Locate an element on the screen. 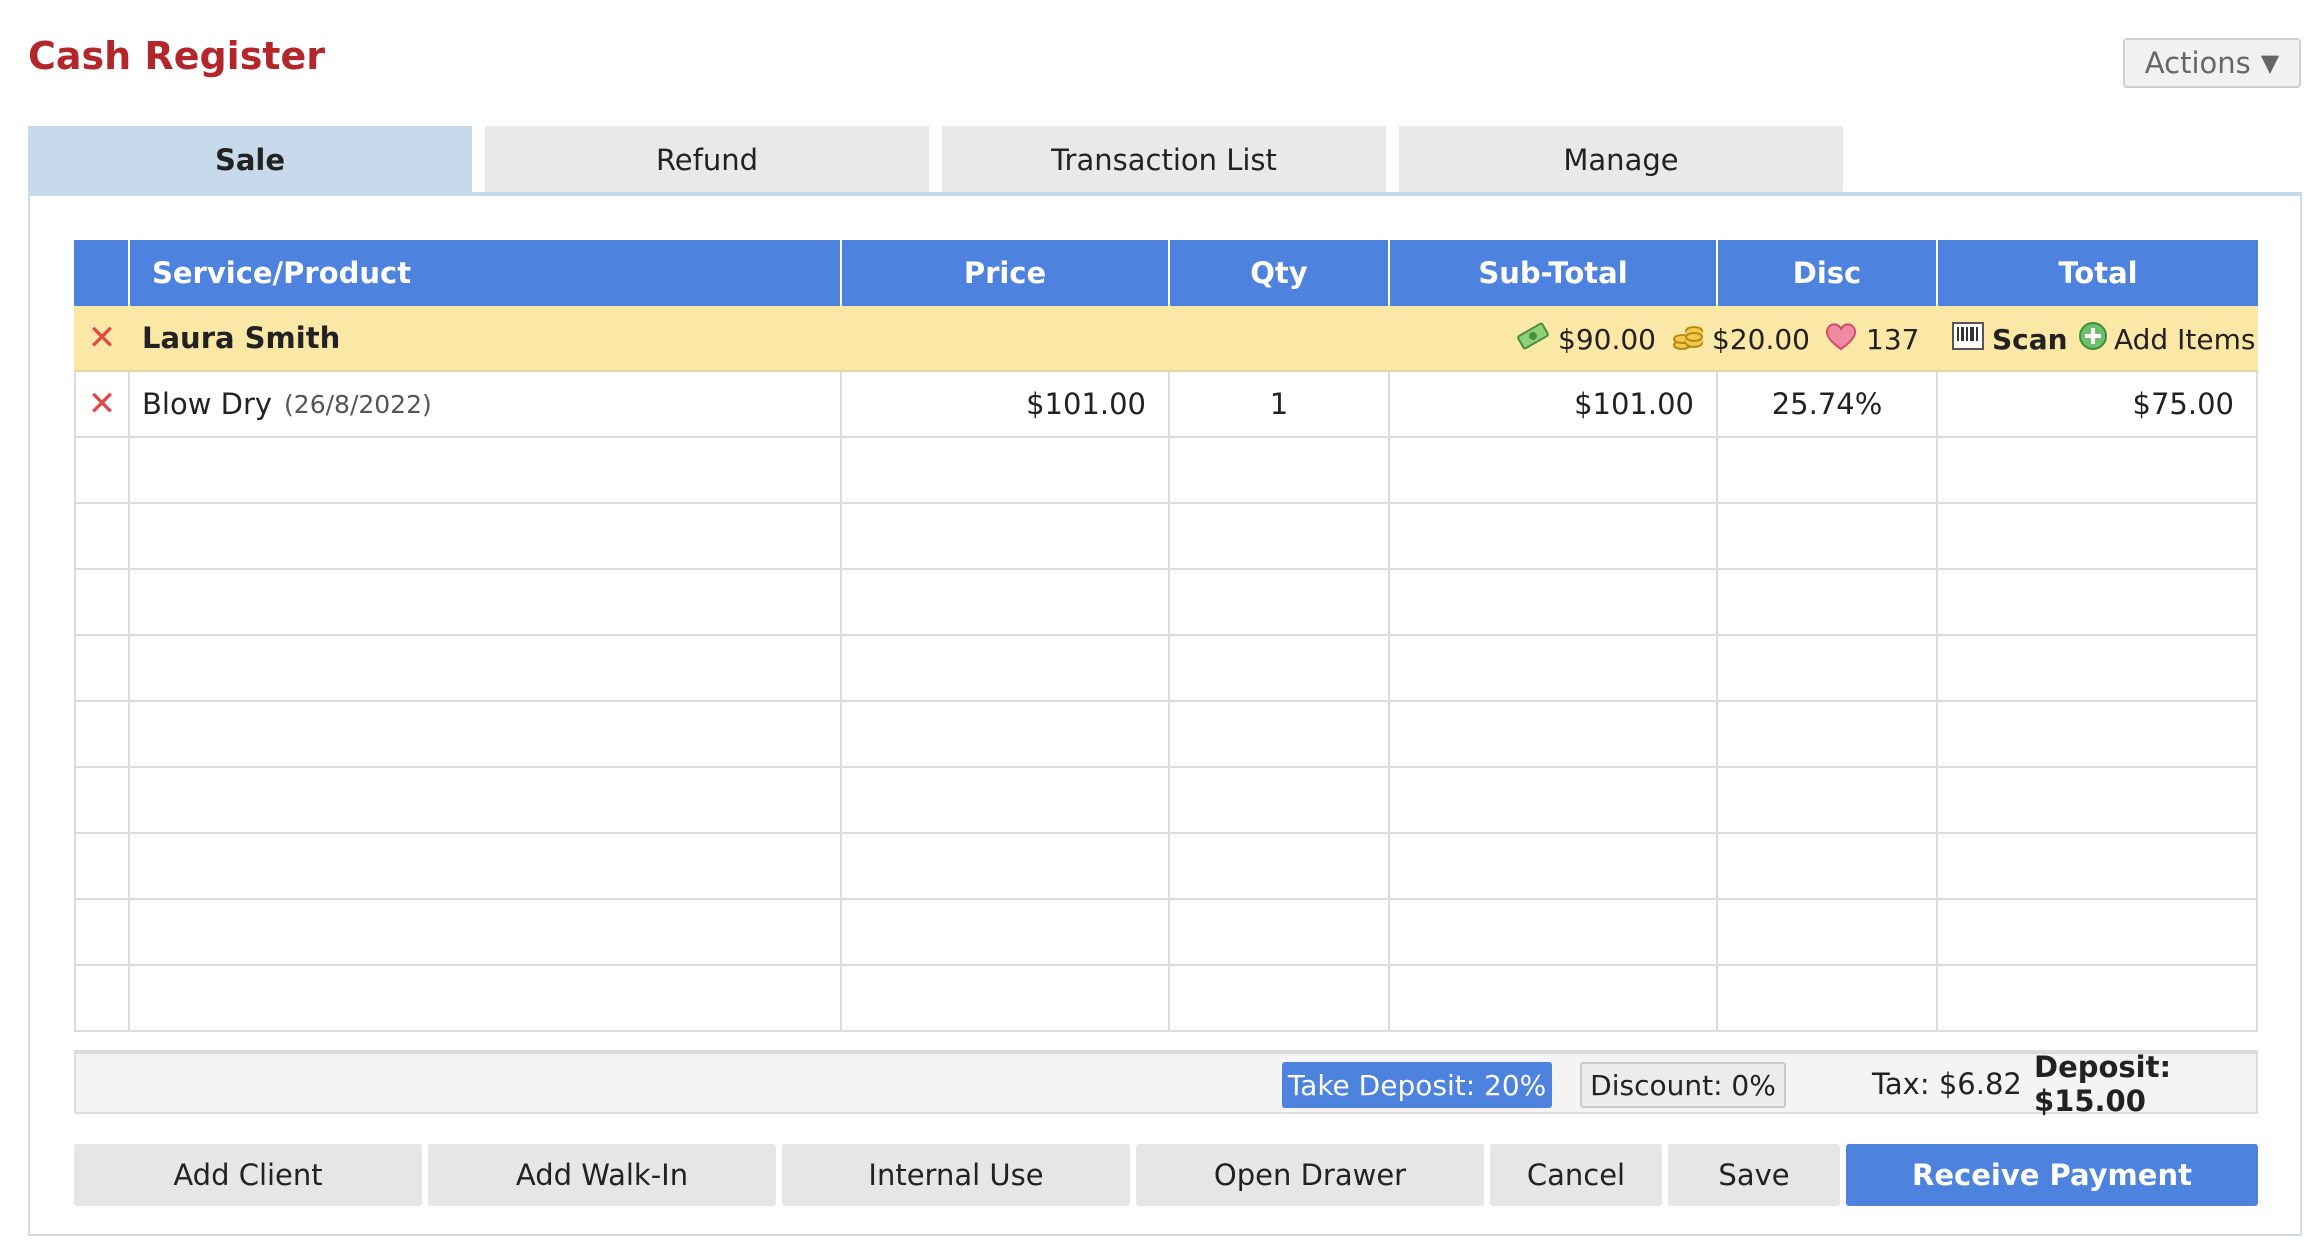  item-price: $101.00 is located at coordinates (1006, 404).